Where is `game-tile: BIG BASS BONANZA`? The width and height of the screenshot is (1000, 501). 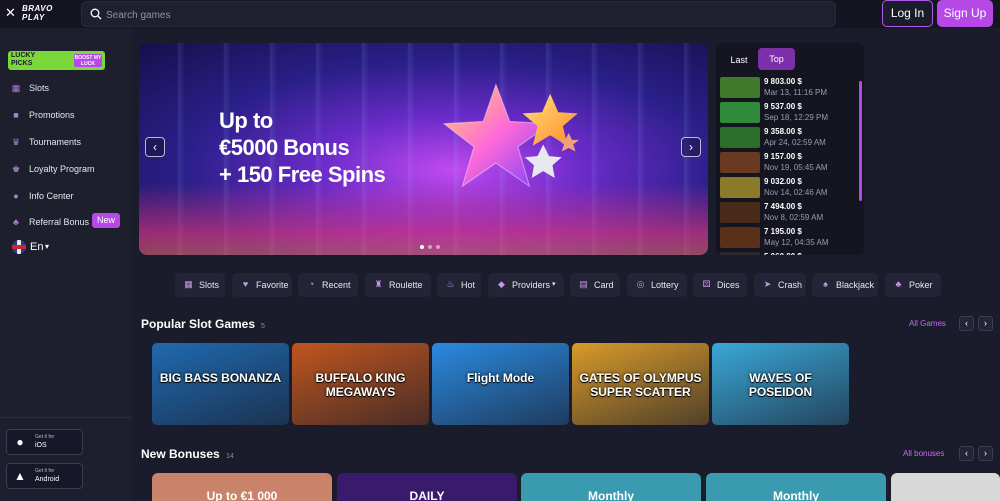 game-tile: BIG BASS BONANZA is located at coordinates (220, 384).